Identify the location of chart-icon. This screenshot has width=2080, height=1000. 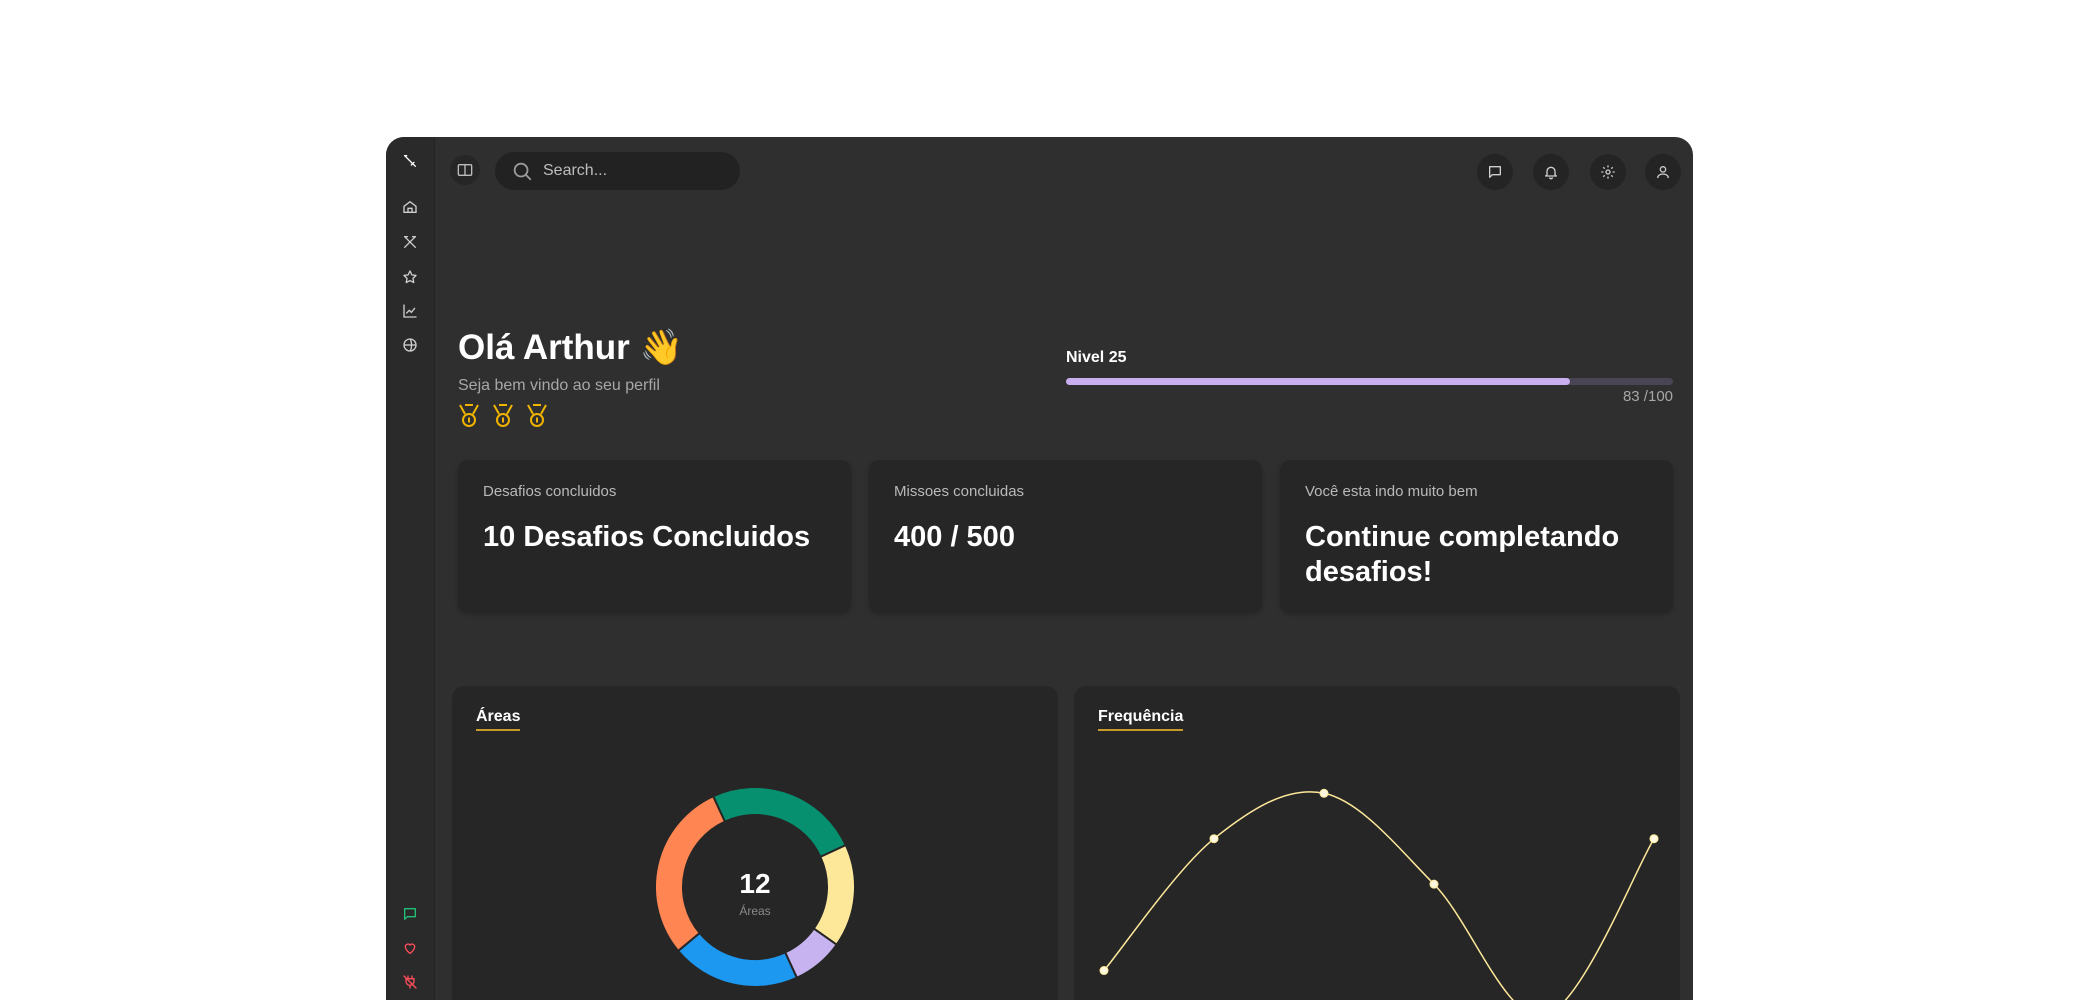
(410, 311).